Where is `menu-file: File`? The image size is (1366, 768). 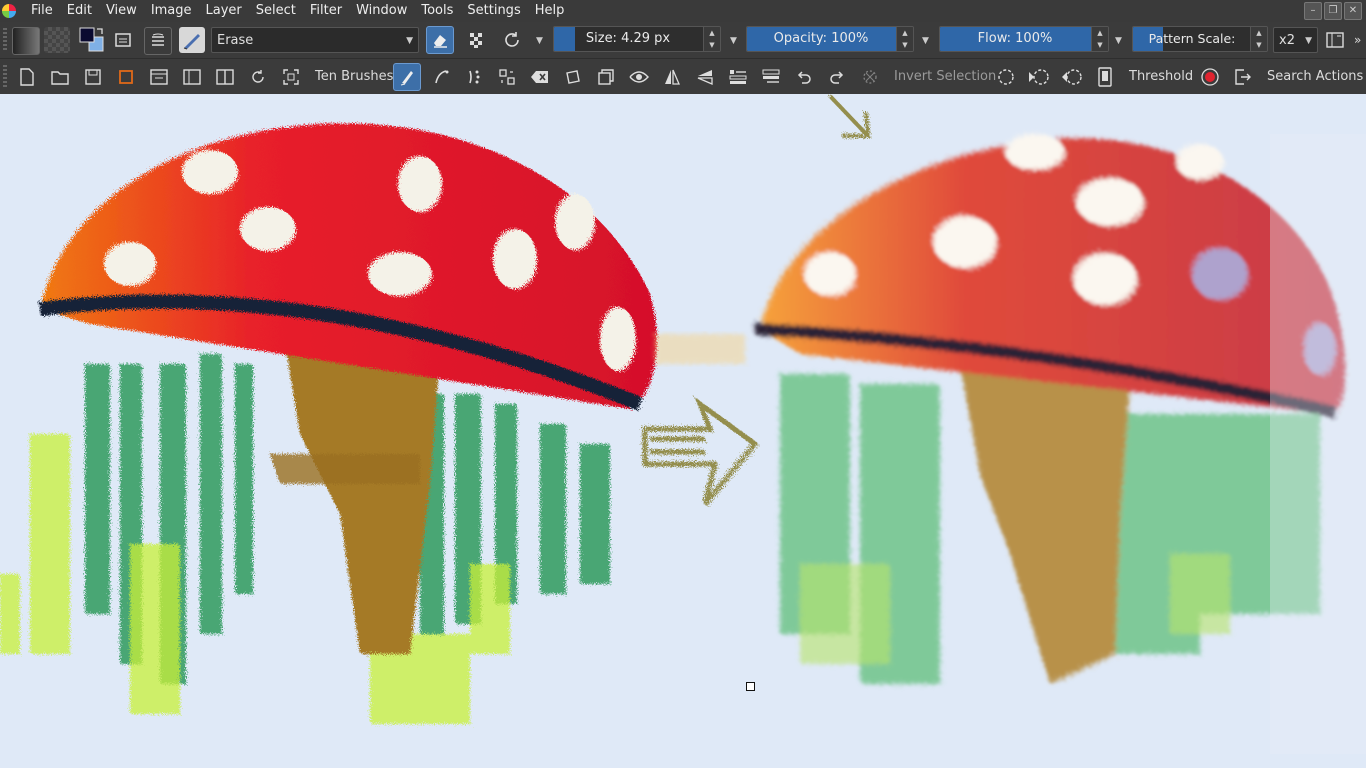
menu-file: File is located at coordinates (42, 11).